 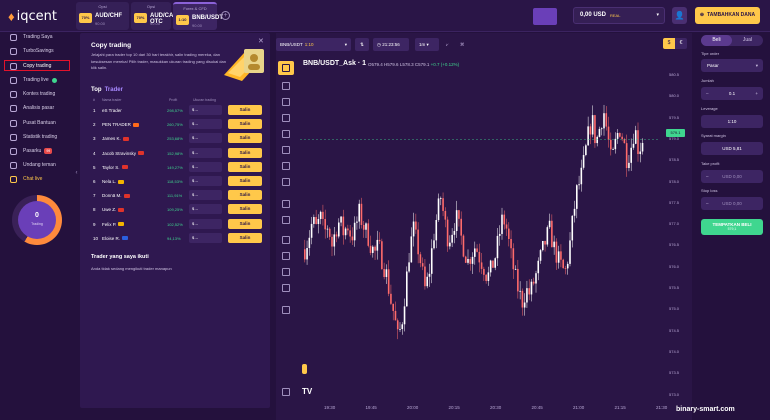 I want to click on asset-selector: BNB/USDT 1:10 ▾, so click(x=313, y=44).